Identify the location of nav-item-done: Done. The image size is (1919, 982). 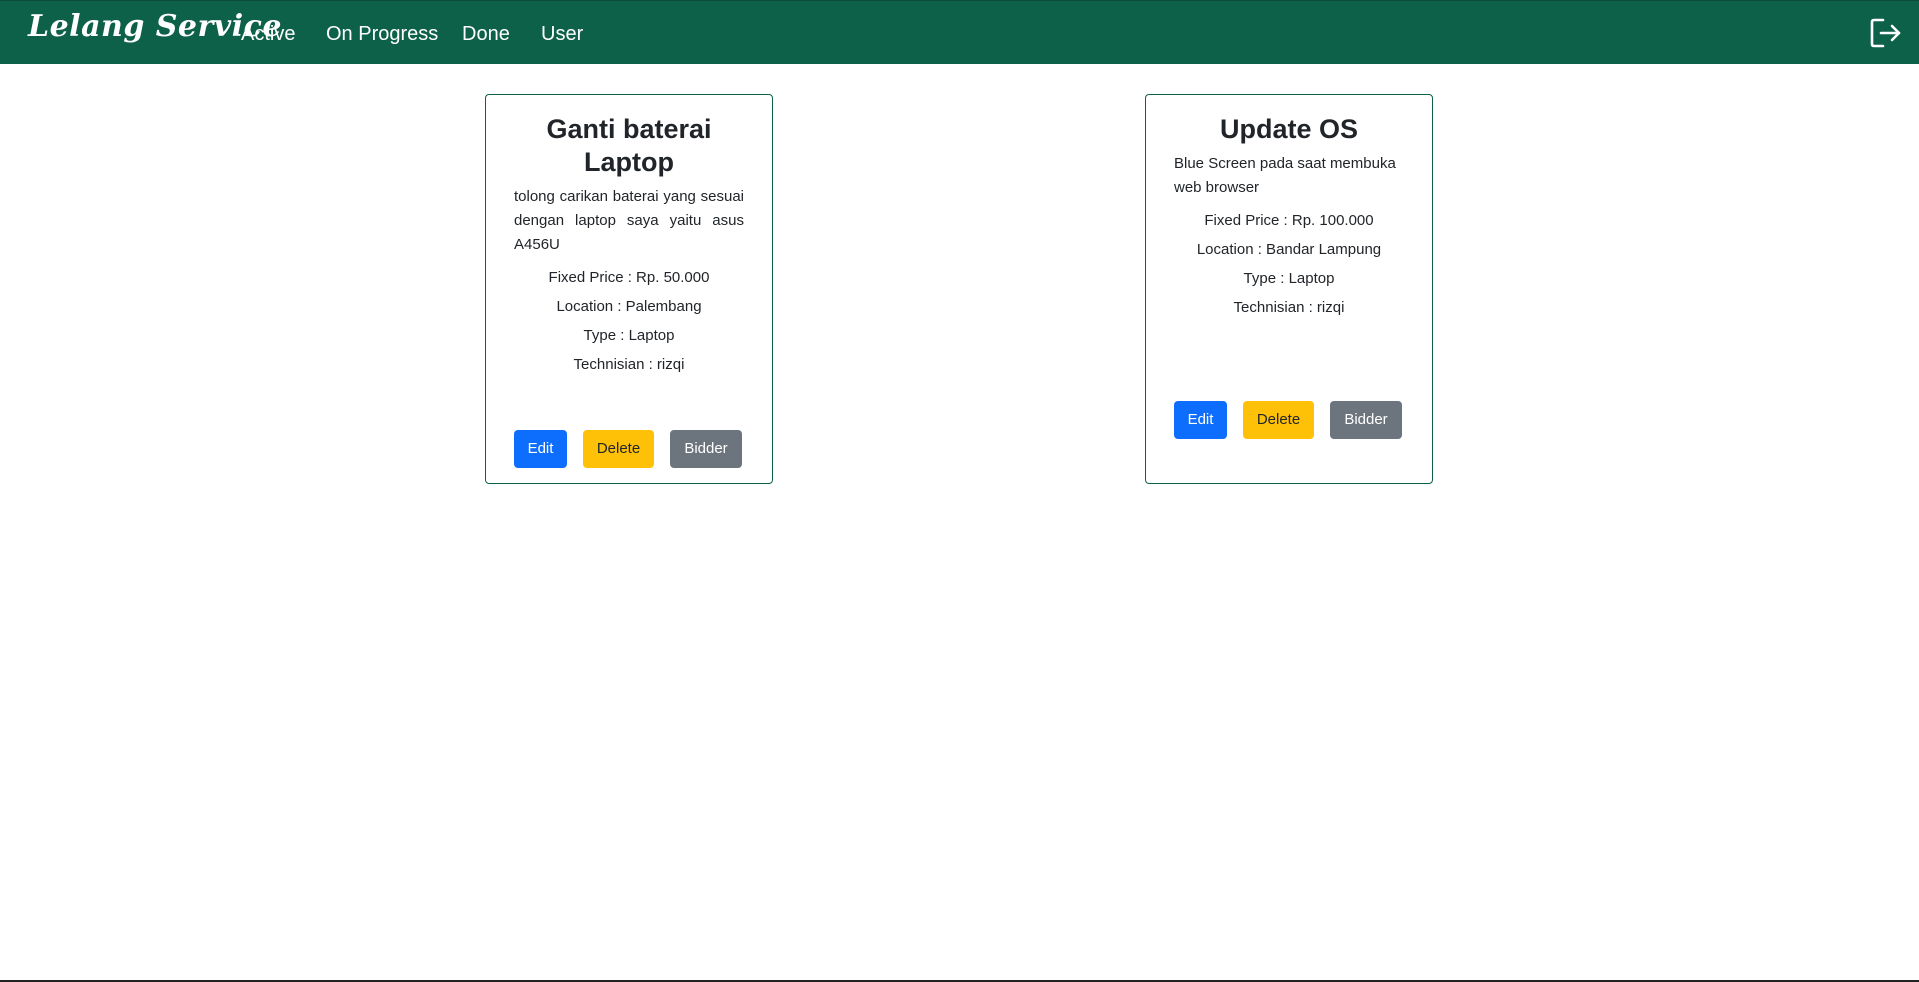
(486, 34).